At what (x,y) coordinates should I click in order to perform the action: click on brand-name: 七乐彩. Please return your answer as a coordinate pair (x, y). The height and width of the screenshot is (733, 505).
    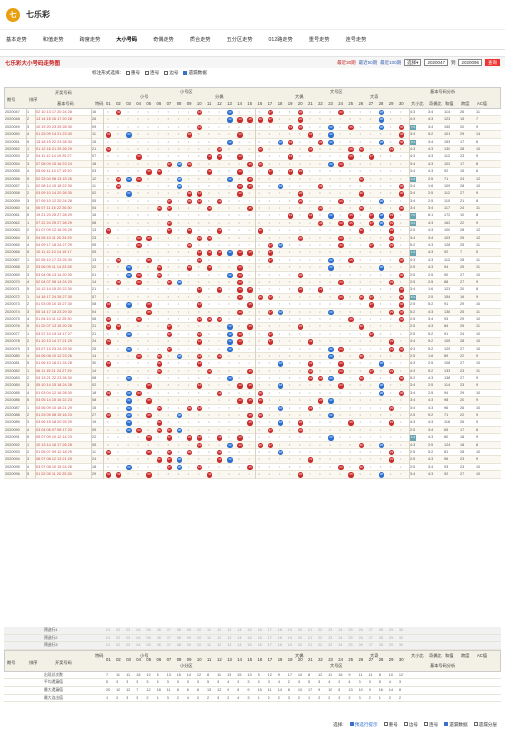
    Looking at the image, I should click on (38, 14).